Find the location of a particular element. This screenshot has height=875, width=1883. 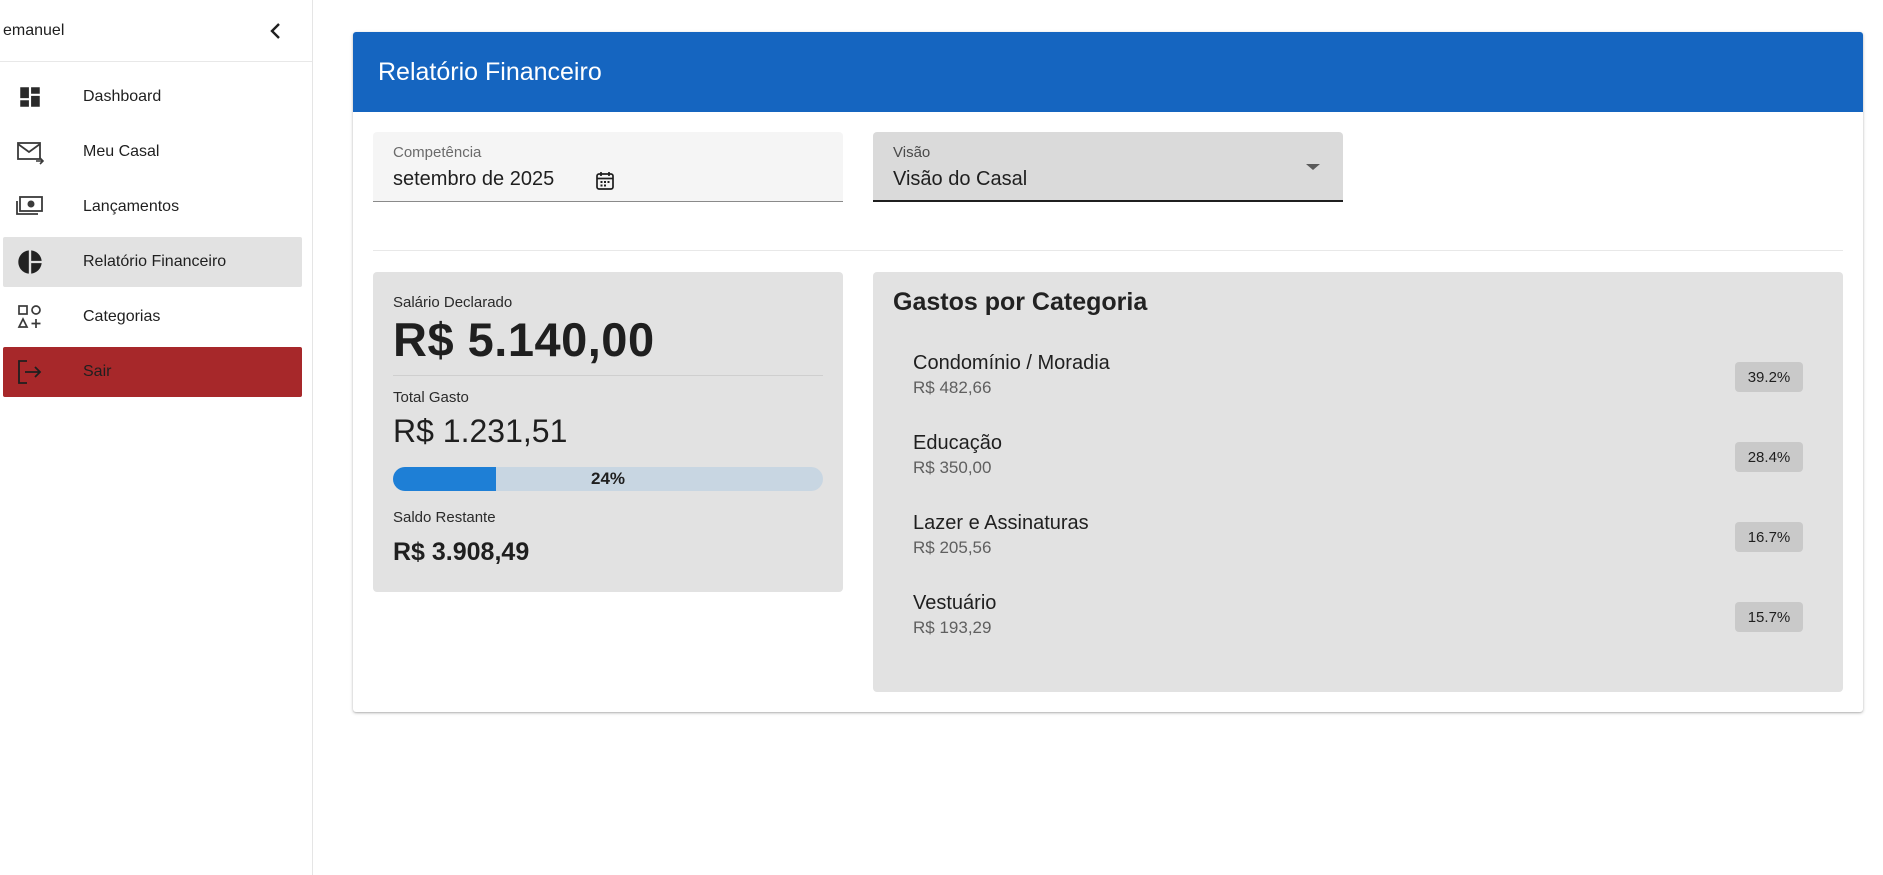

percent-badge: 39.2% is located at coordinates (1769, 377).